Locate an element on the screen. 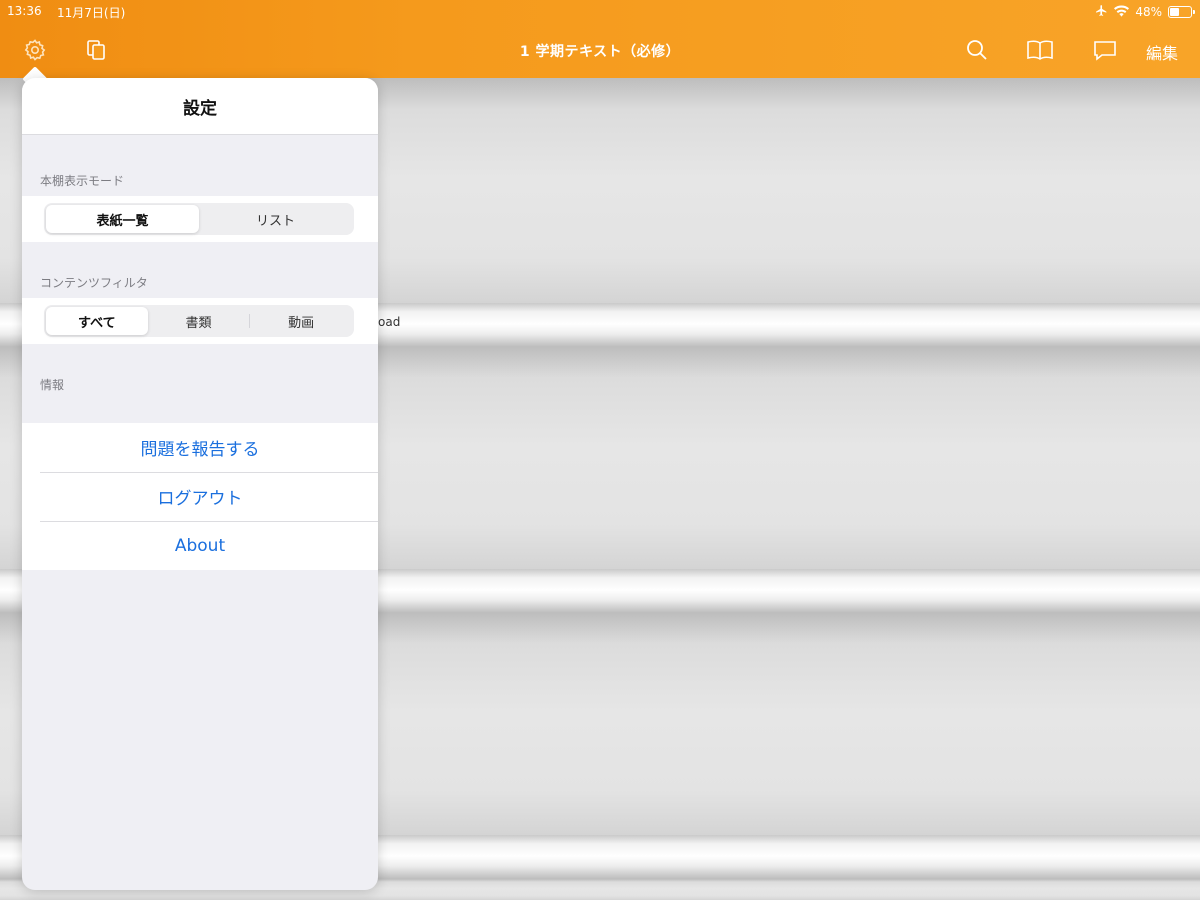 The width and height of the screenshot is (1200, 900). content-filter-label: コンテンツフィルタ is located at coordinates (94, 283).